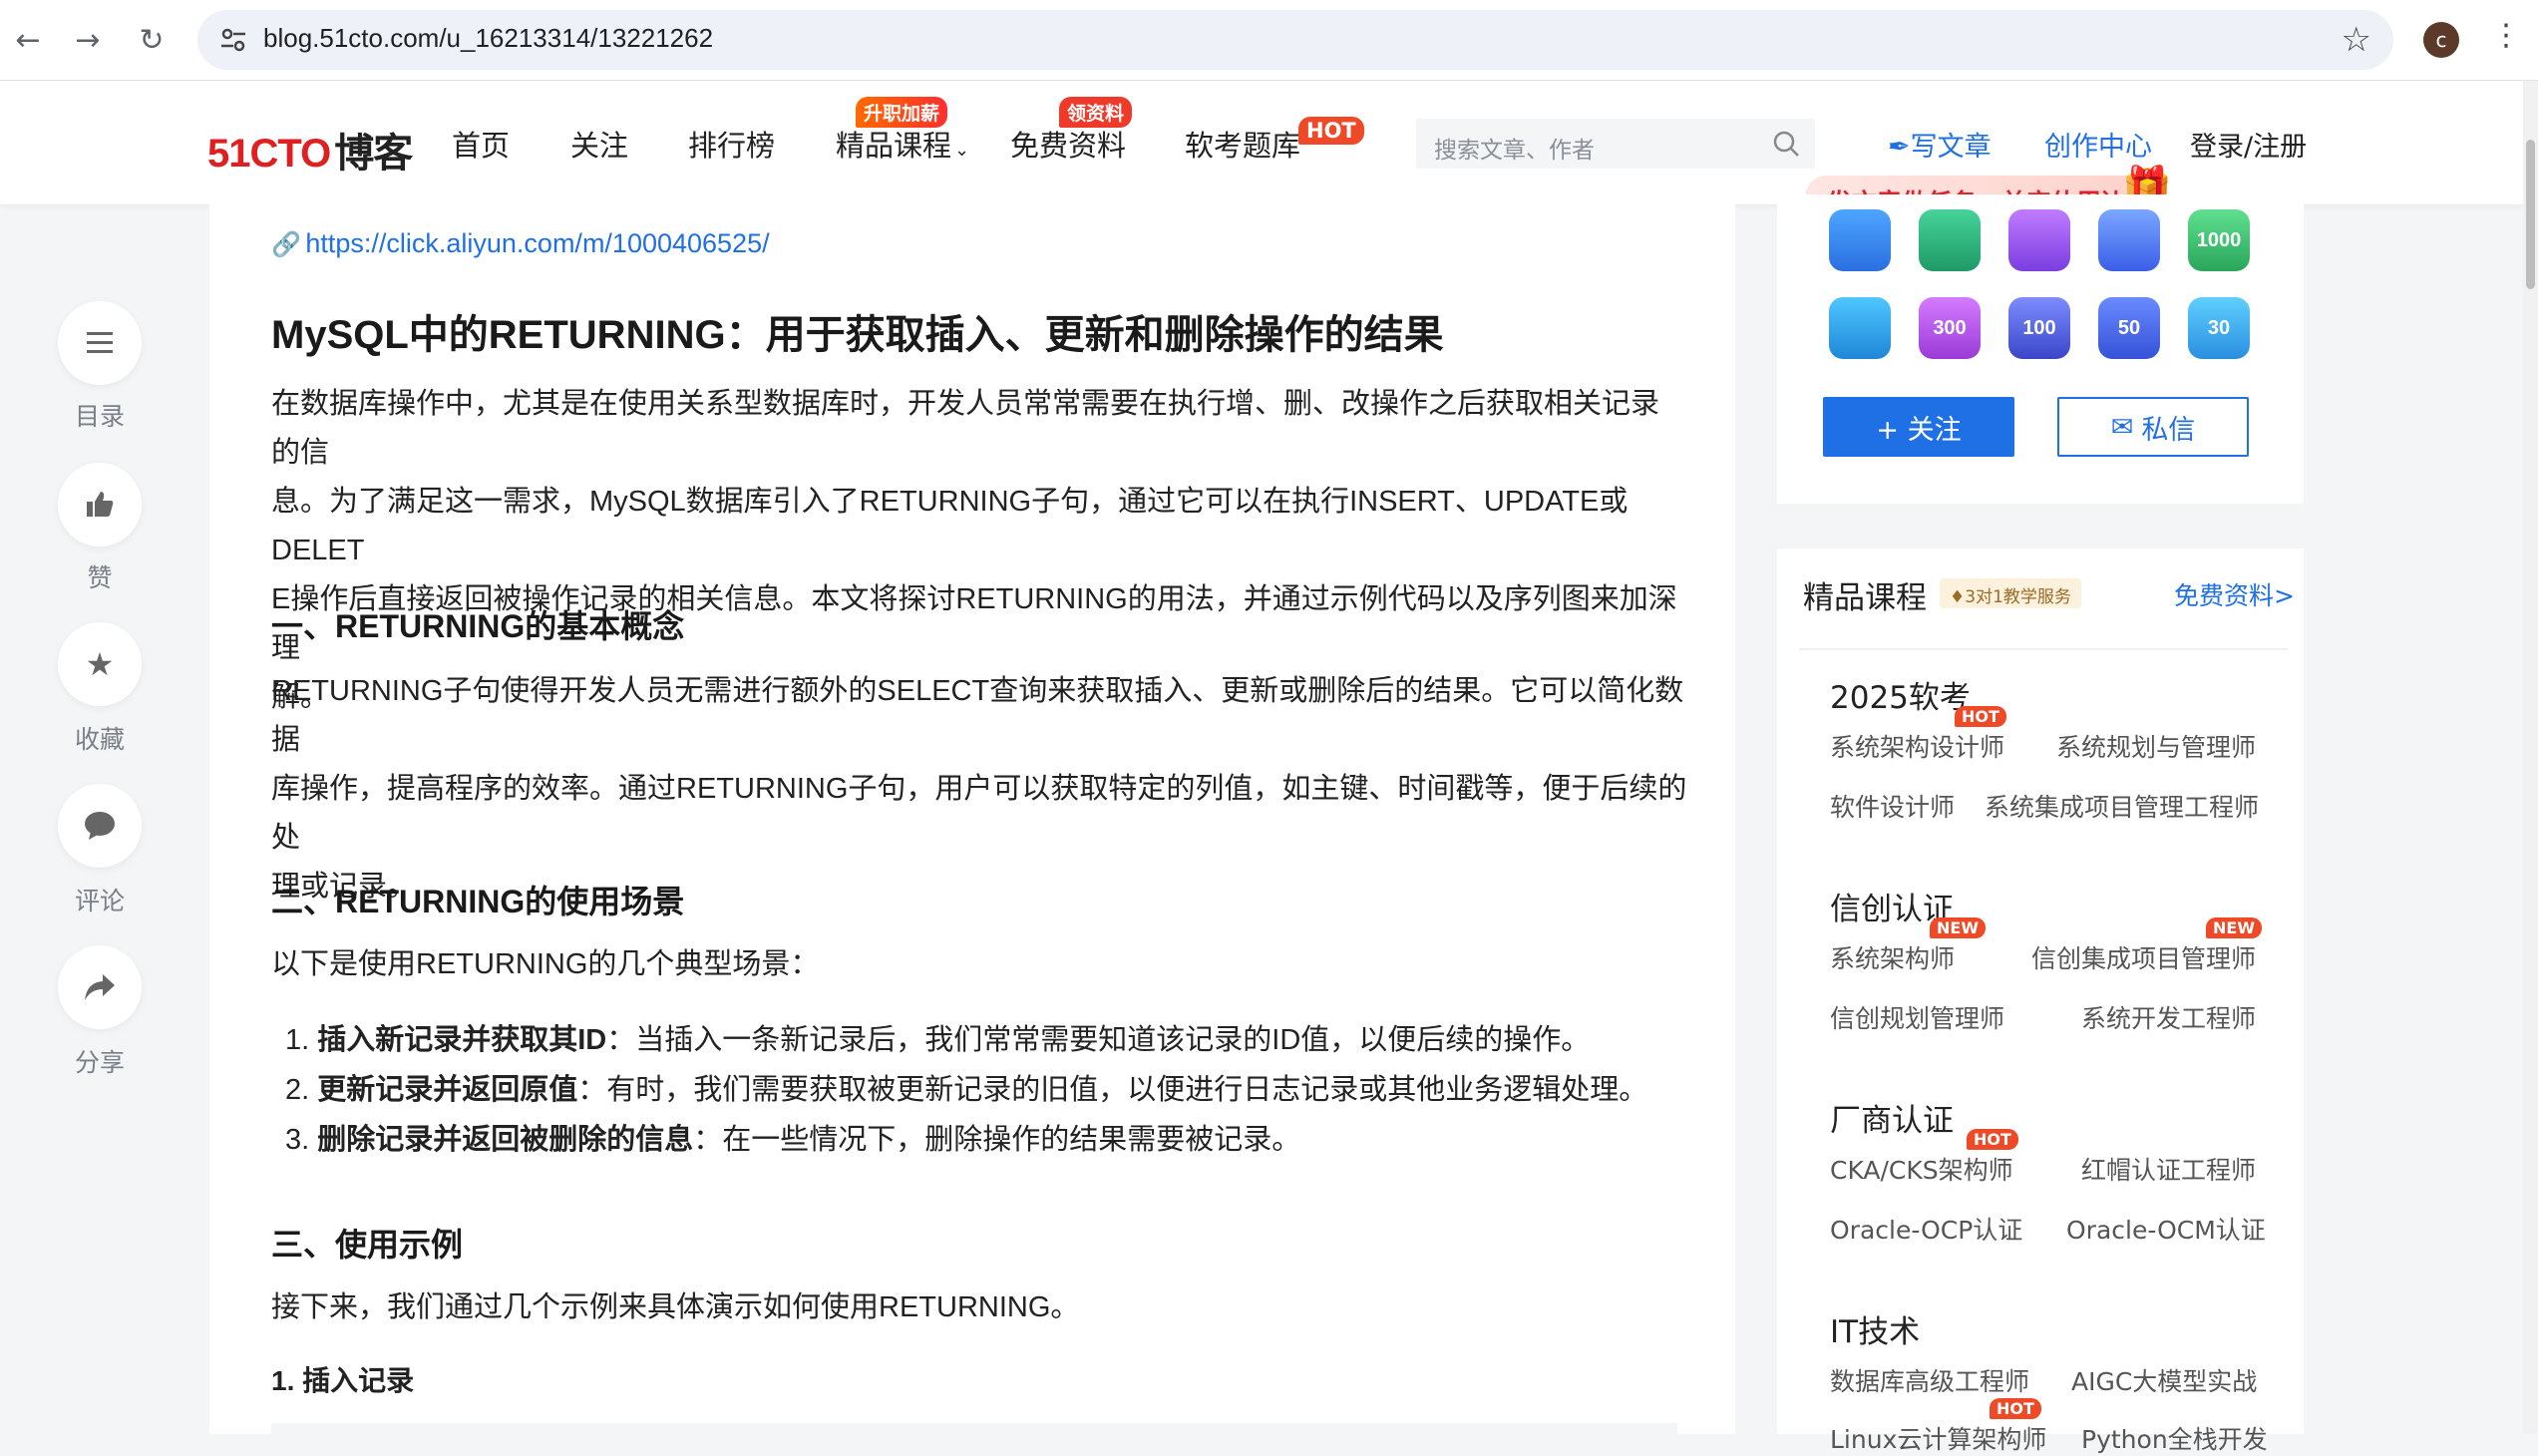 The width and height of the screenshot is (2538, 1456). Describe the element at coordinates (974, 1433) in the screenshot. I see `code-block` at that location.